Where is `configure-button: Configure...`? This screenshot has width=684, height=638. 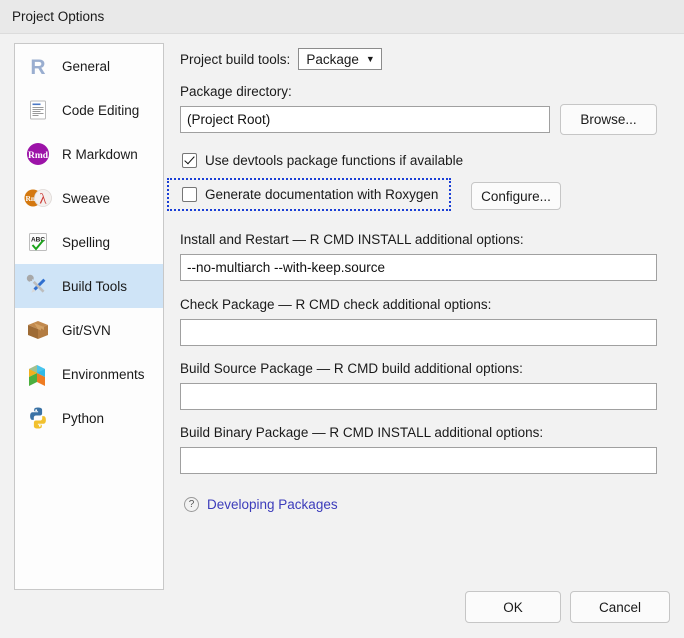
configure-button: Configure... is located at coordinates (516, 196).